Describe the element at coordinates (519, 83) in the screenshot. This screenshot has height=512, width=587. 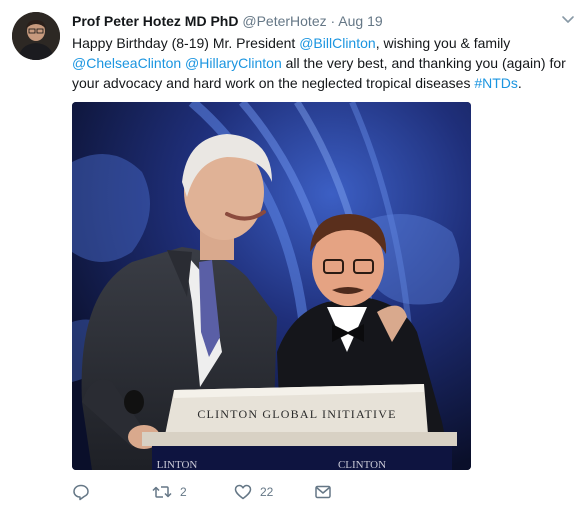
I see `tweet-text-part: .` at that location.